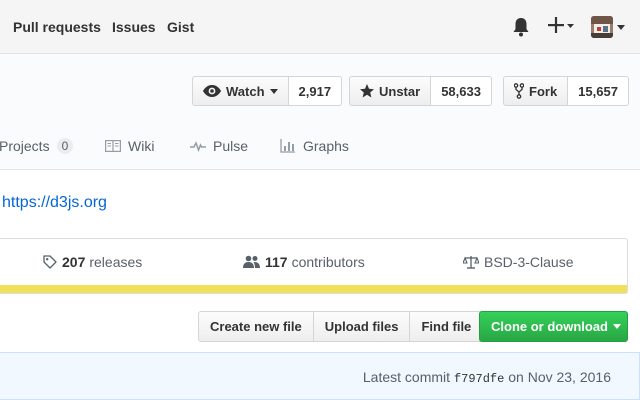 The width and height of the screenshot is (640, 400). Describe the element at coordinates (251, 261) in the screenshot. I see `people-icon` at that location.